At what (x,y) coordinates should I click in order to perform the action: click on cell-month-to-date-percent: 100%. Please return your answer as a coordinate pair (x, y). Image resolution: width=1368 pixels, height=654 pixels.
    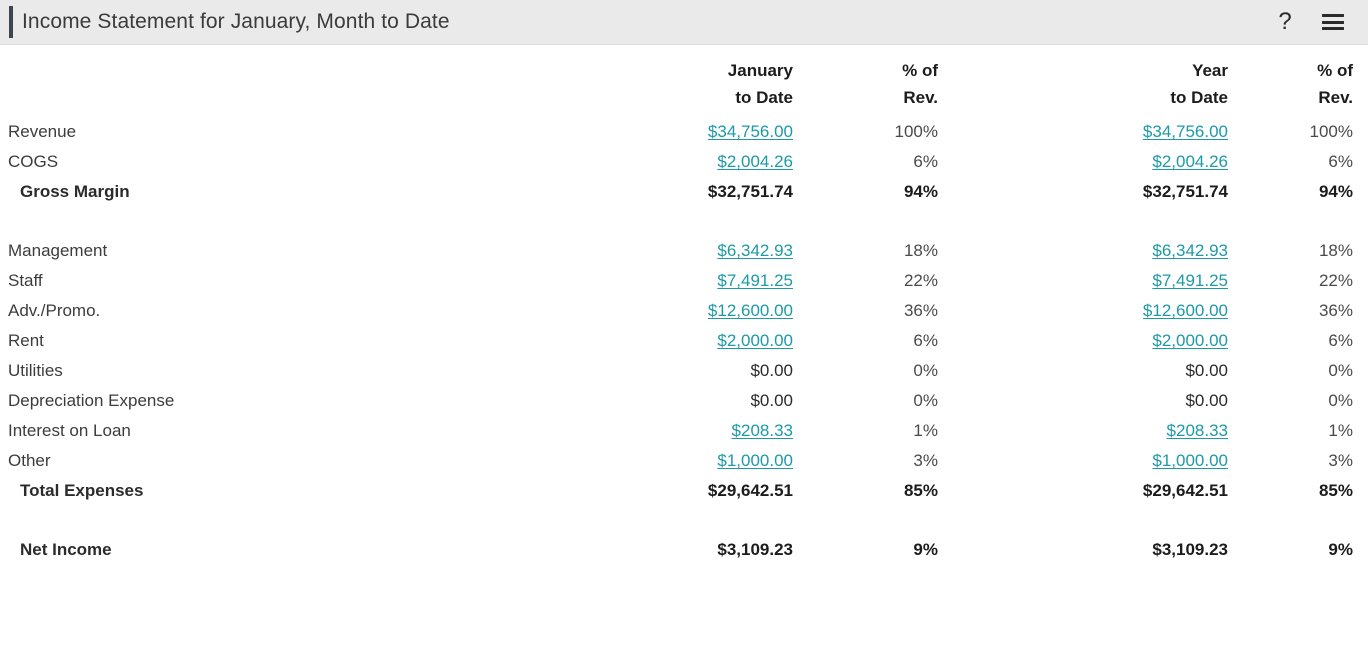
    Looking at the image, I should click on (916, 131).